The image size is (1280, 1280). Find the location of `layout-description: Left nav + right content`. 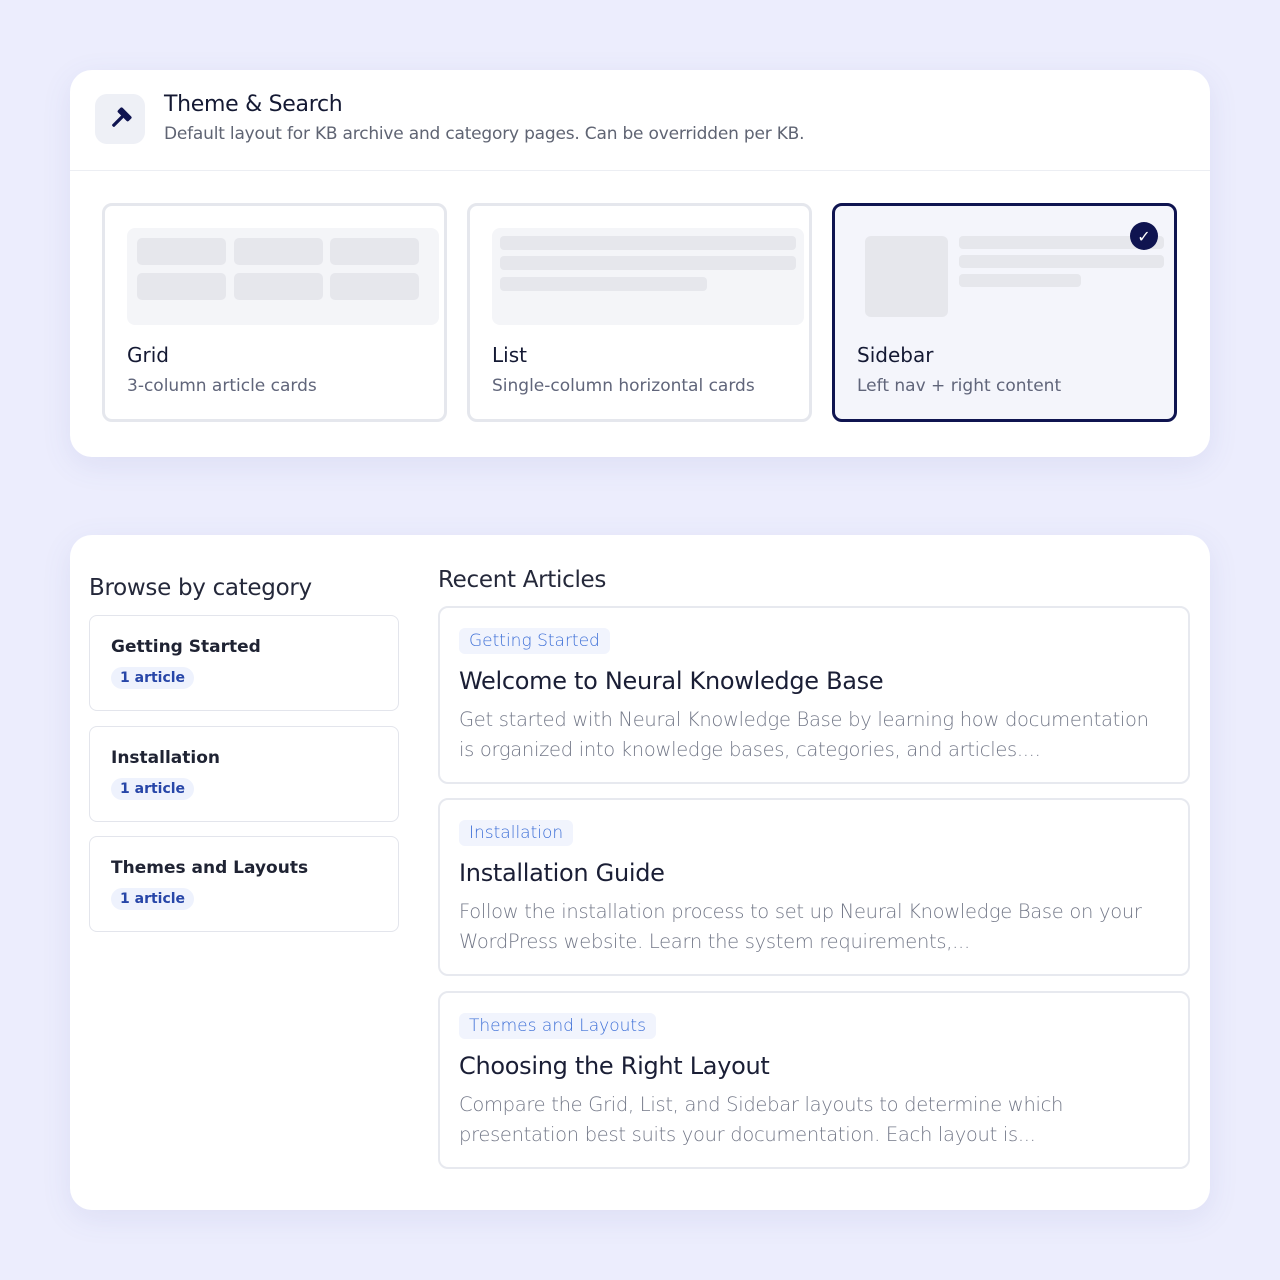

layout-description: Left nav + right content is located at coordinates (959, 386).